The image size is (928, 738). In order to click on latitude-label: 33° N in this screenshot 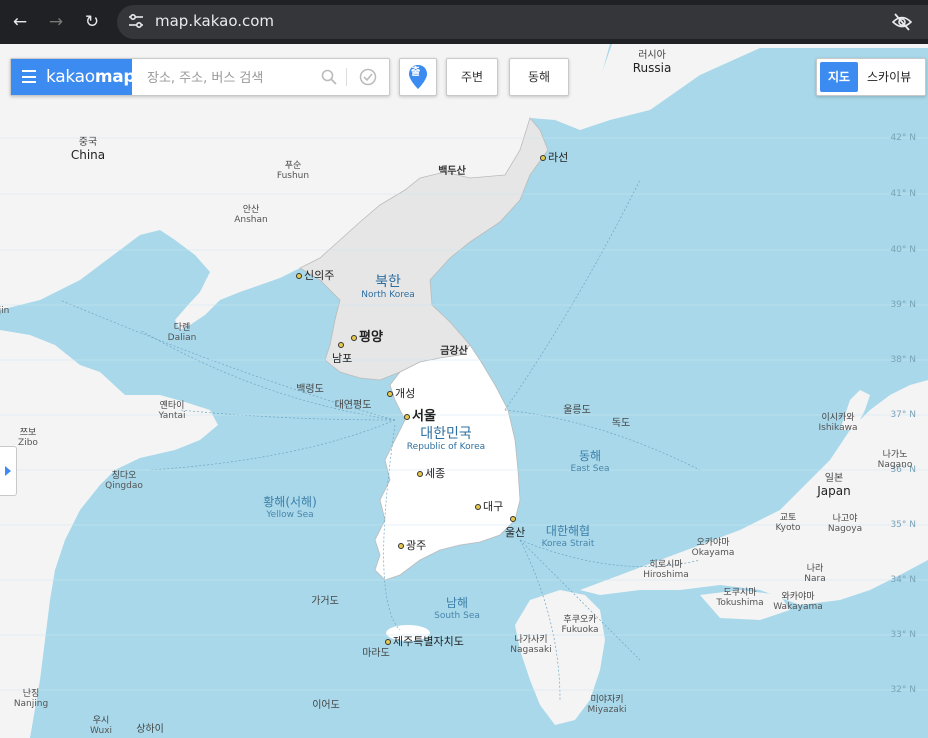, I will do `click(903, 635)`.